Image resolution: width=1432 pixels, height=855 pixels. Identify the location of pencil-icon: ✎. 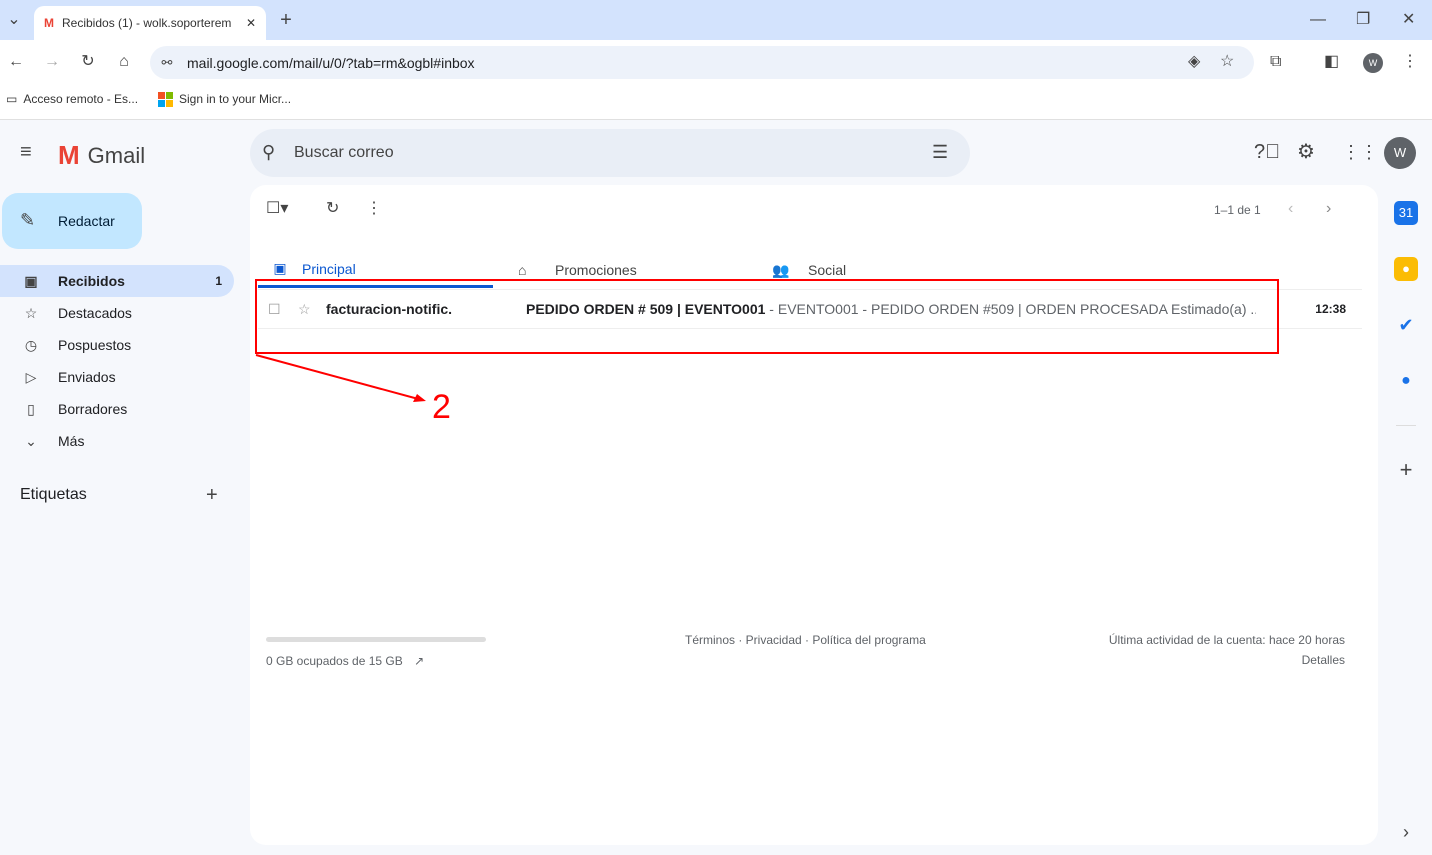
(28, 220).